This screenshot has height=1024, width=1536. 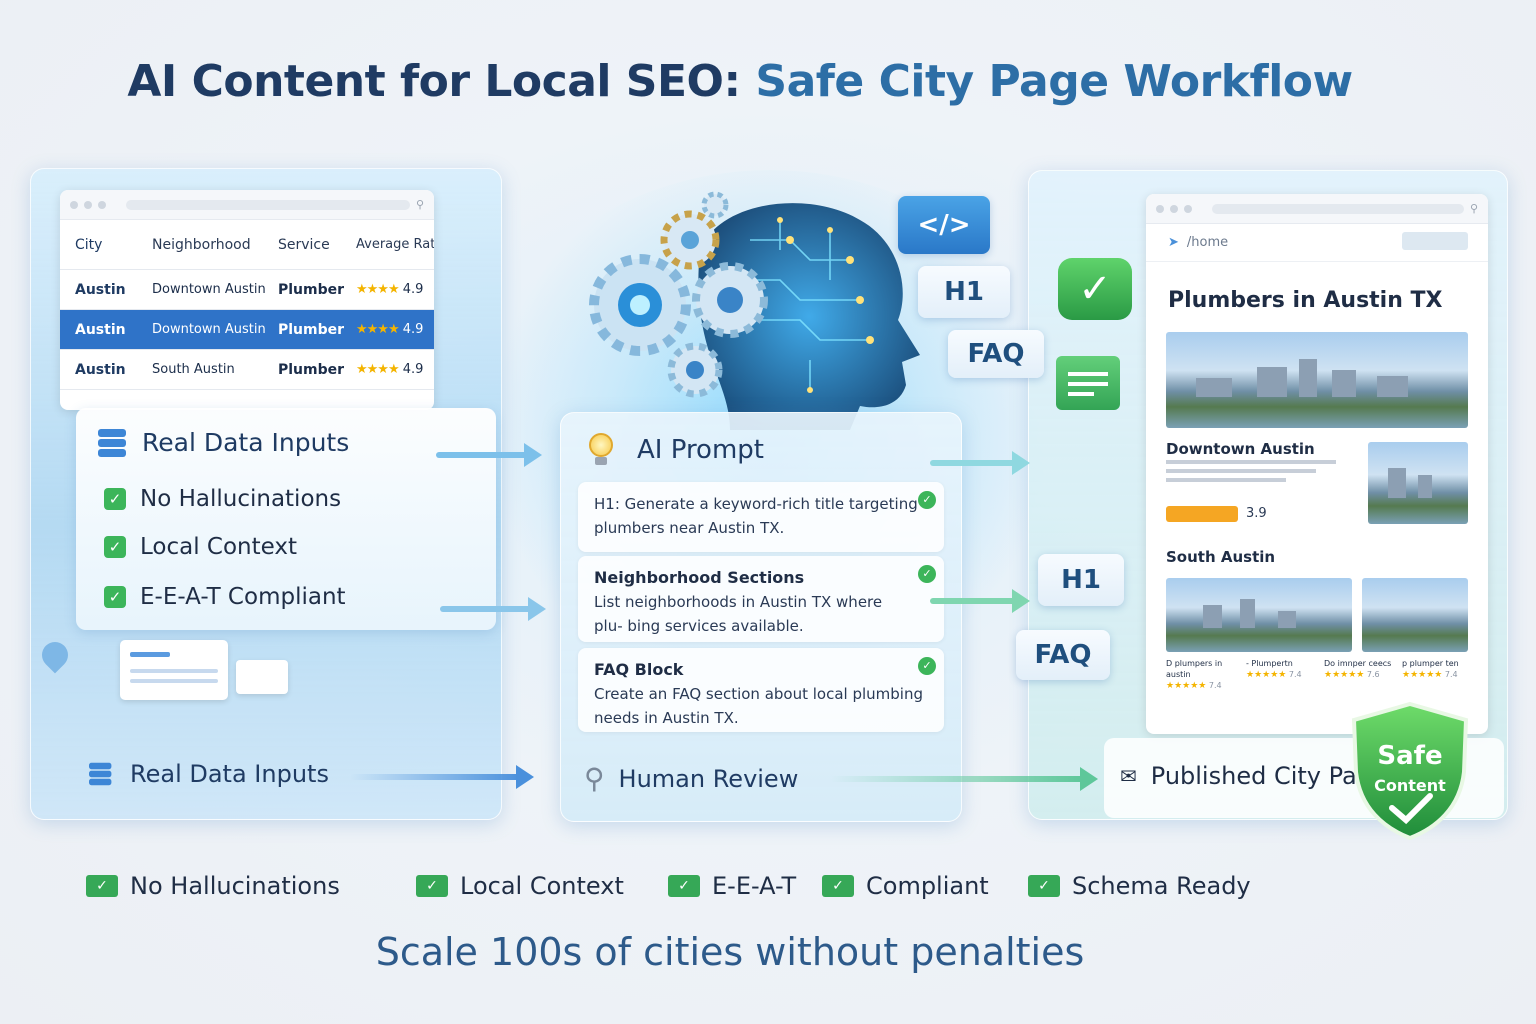 I want to click on table-header: City Neighborhood Service Average Rating, so click(x=247, y=245).